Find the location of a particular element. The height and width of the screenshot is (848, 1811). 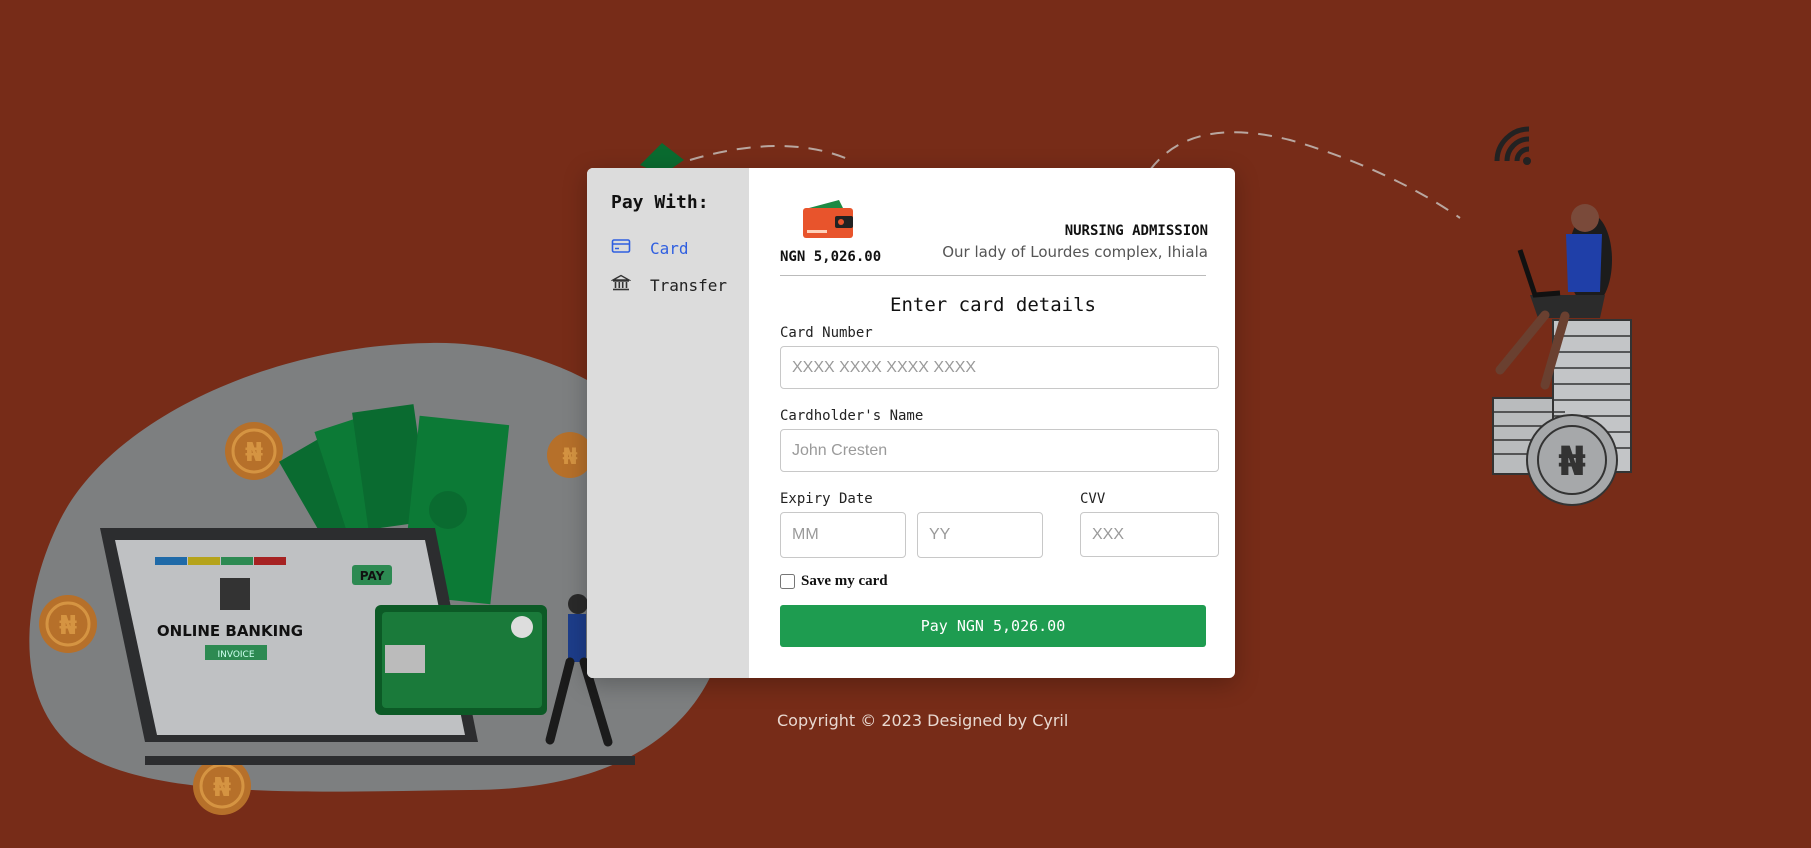

sidebar-item-card: Card is located at coordinates (650, 248).